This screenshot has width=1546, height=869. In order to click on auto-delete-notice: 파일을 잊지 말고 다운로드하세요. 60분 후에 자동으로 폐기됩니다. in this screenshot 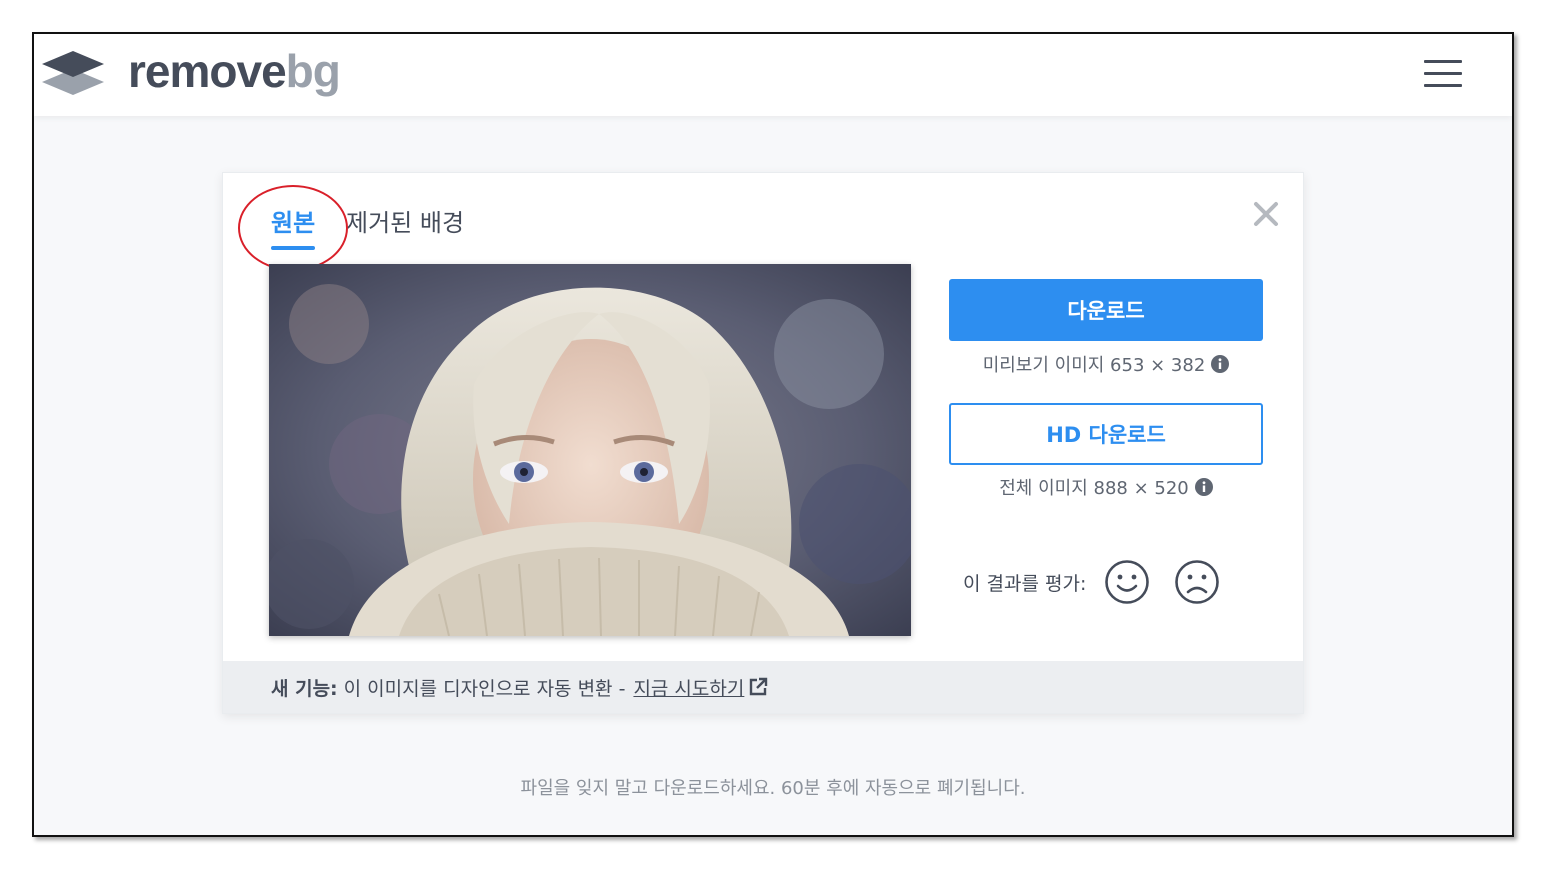, I will do `click(773, 788)`.